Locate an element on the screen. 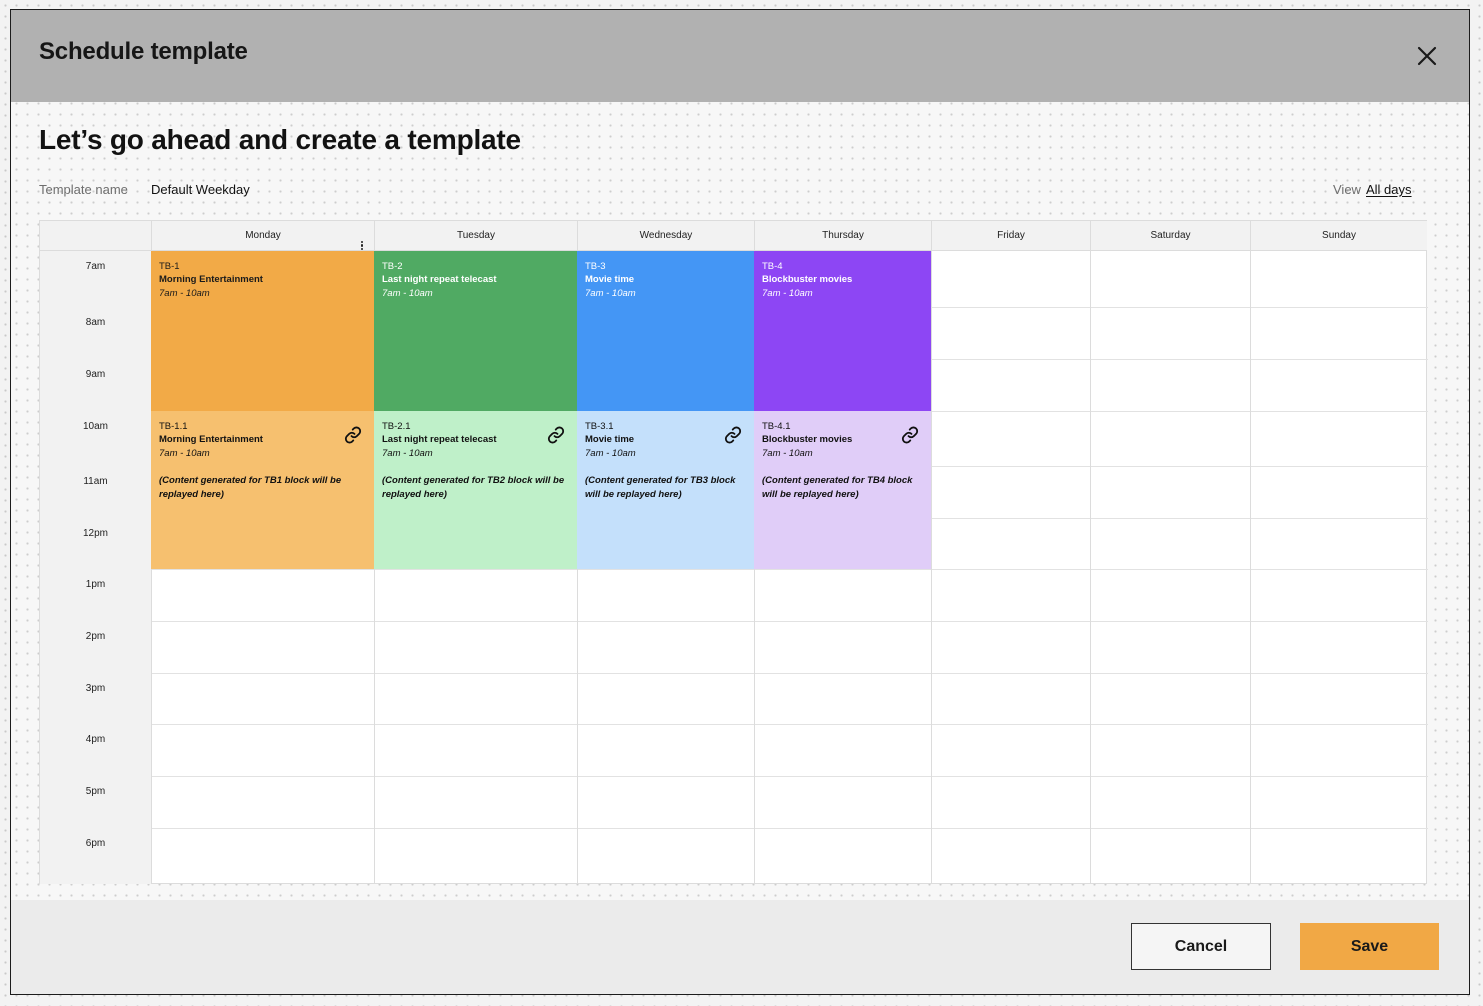  day-header-sunday: Sunday is located at coordinates (1338, 236).